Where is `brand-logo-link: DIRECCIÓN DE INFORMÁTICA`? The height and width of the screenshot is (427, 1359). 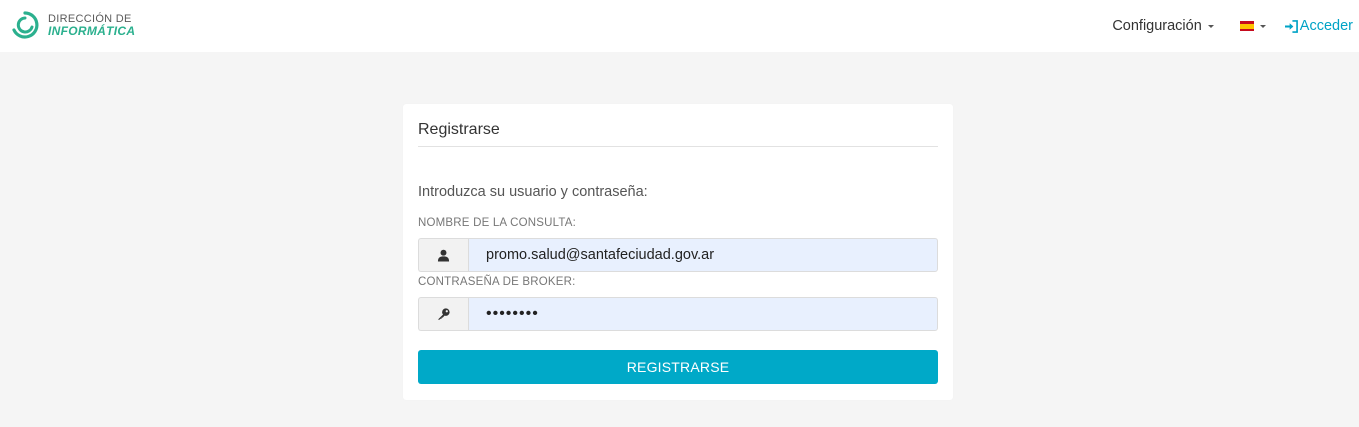 brand-logo-link: DIRECCIÓN DE INFORMÁTICA is located at coordinates (72, 25).